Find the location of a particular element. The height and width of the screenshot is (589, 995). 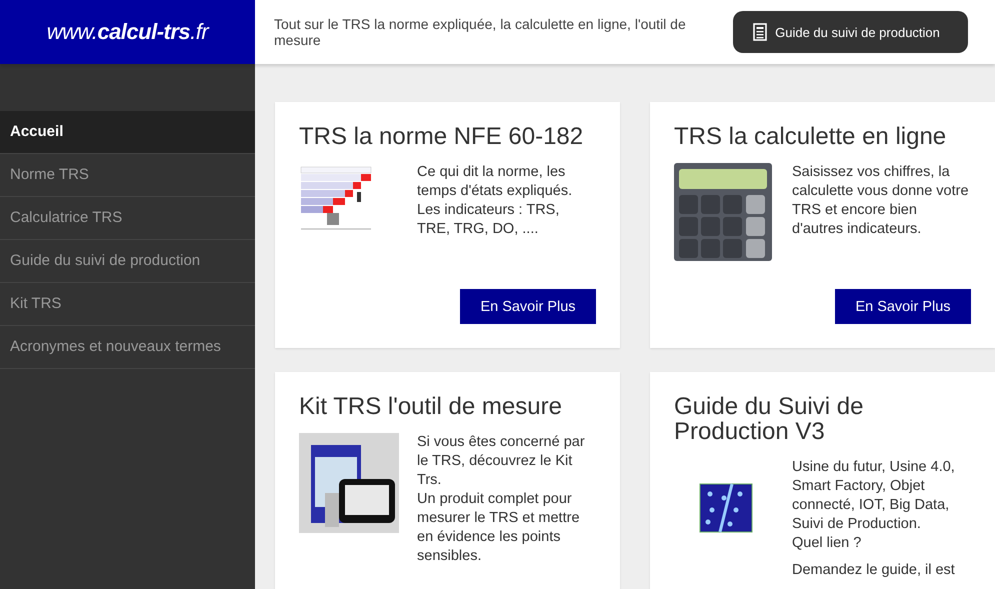

card-title: Guide du Suivi de Production V3 is located at coordinates (769, 419).